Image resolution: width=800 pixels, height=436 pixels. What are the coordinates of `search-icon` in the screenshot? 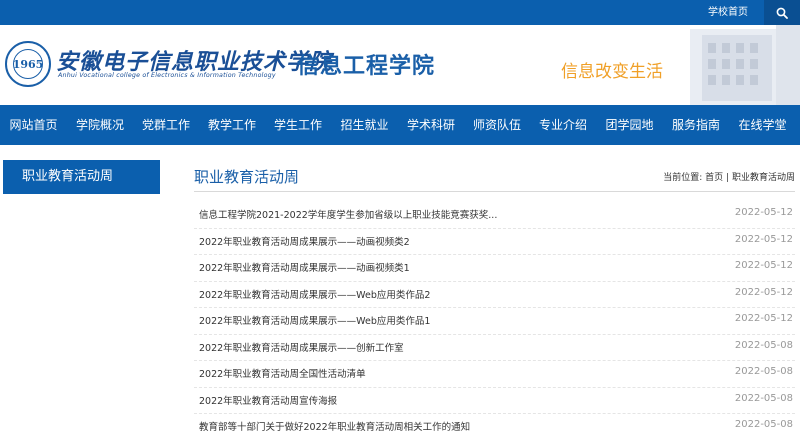 It's located at (782, 13).